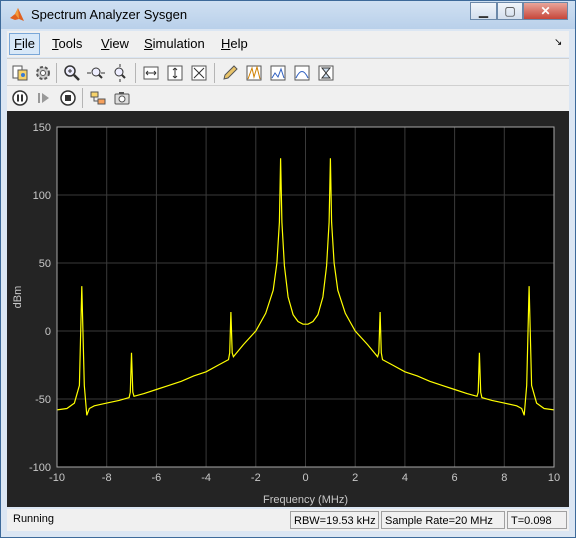  Describe the element at coordinates (24, 44) in the screenshot. I see `menu-file: File` at that location.